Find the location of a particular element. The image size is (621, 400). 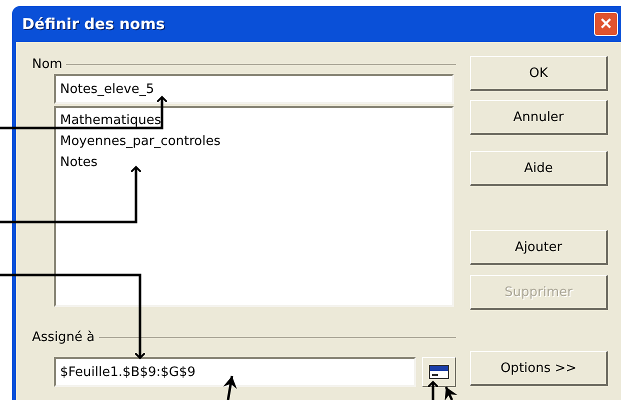

shrink-button is located at coordinates (439, 372).